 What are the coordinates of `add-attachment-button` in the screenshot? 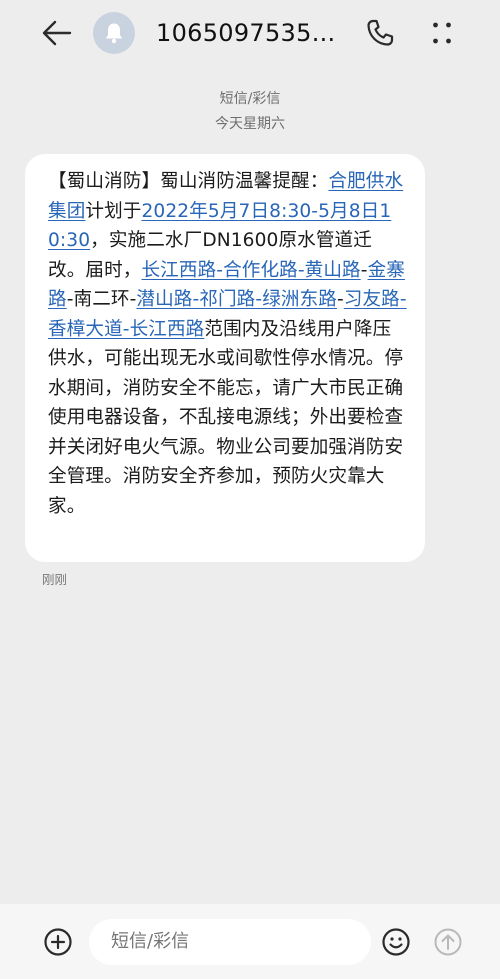 It's located at (58, 942).